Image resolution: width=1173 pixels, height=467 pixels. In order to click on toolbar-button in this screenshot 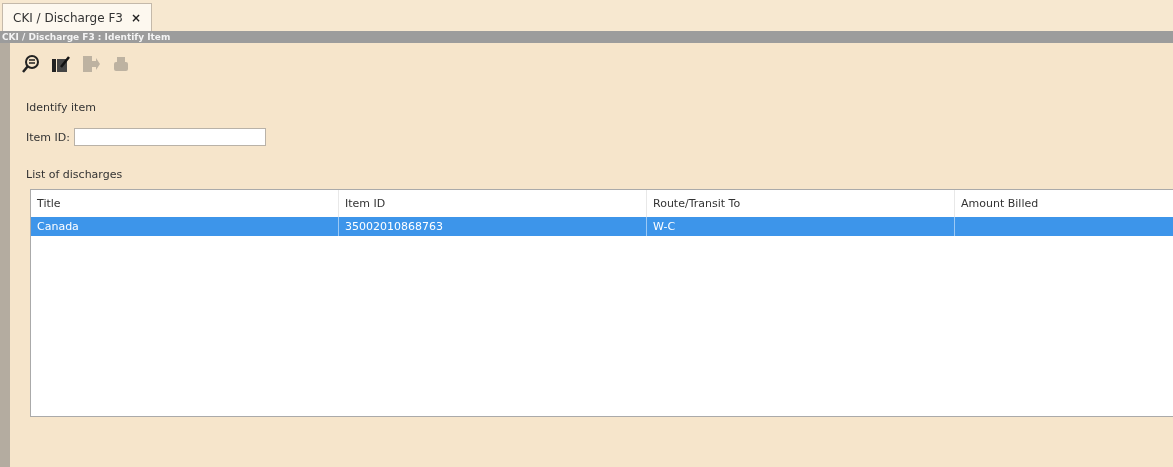, I will do `click(31, 64)`.